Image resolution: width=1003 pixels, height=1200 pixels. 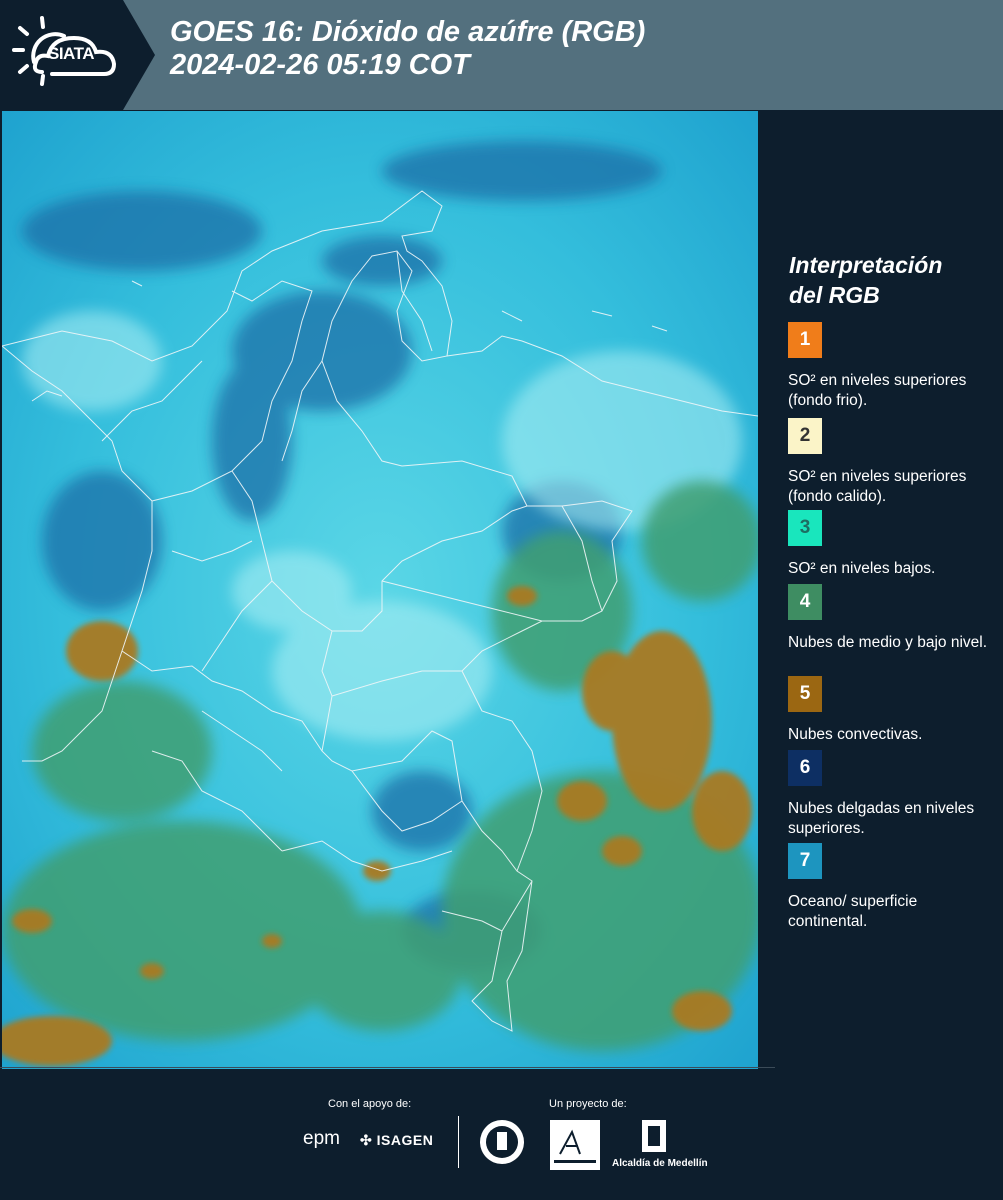 What do you see at coordinates (408, 32) in the screenshot?
I see `title-line-1: GOES 16: Dióxido de azúfre (RGB)` at bounding box center [408, 32].